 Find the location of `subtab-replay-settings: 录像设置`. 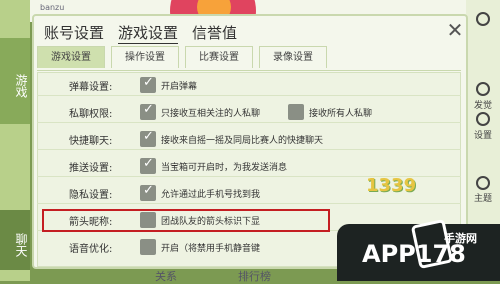

subtab-replay-settings: 录像设置 is located at coordinates (293, 57).